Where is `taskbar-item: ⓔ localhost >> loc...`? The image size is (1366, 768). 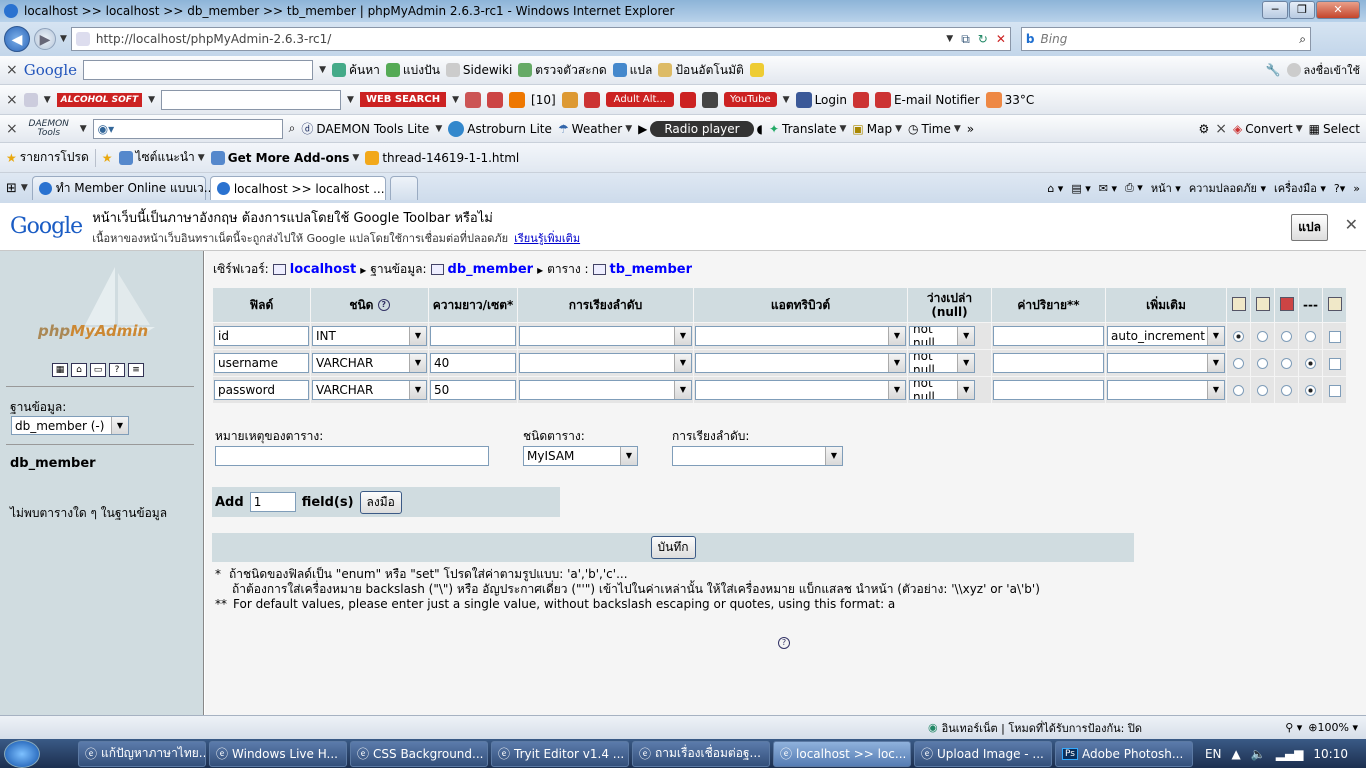 taskbar-item: ⓔ localhost >> loc... is located at coordinates (842, 753).